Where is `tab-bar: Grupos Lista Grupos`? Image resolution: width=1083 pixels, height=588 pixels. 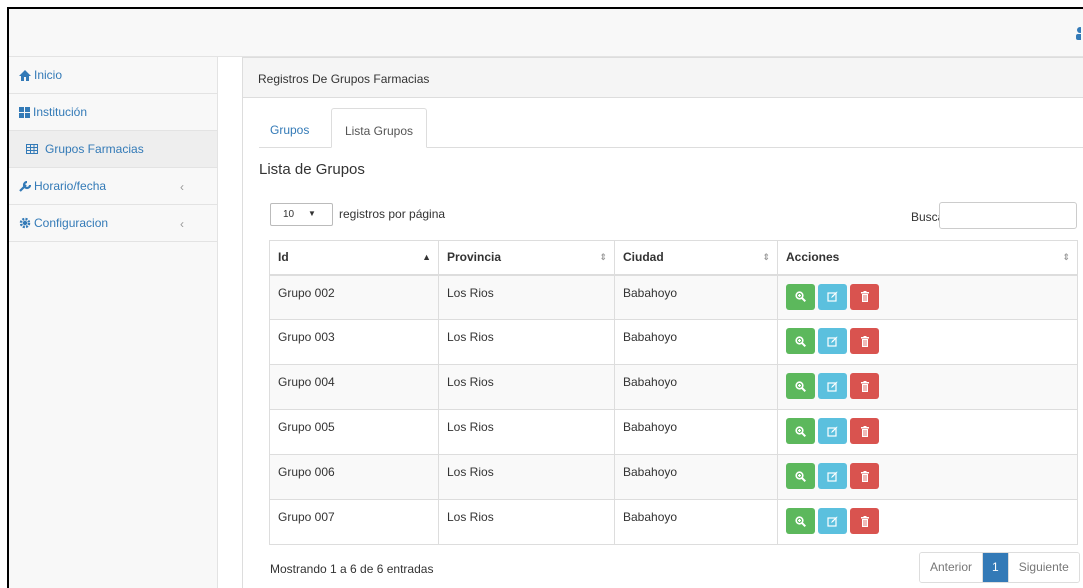 tab-bar: Grupos Lista Grupos is located at coordinates (671, 128).